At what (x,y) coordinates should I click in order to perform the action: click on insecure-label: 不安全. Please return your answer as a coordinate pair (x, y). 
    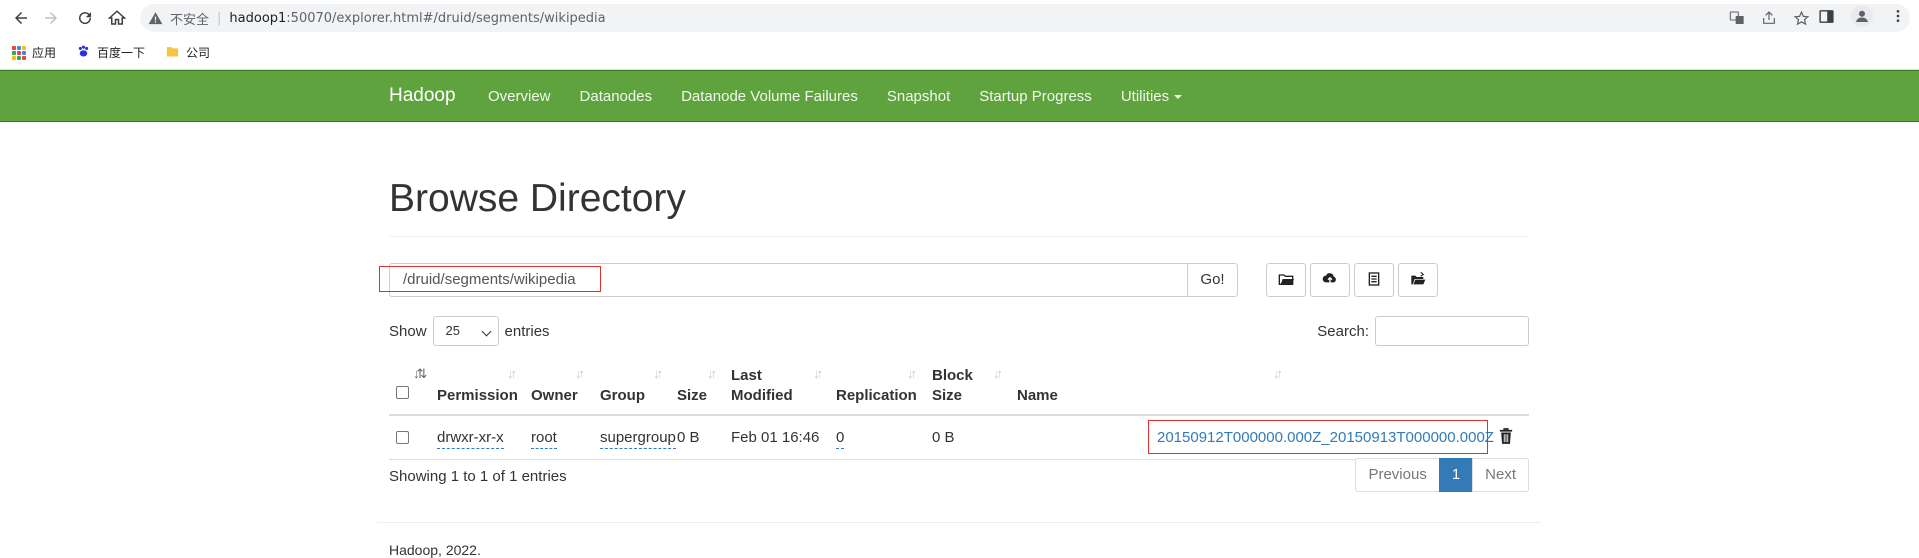
    Looking at the image, I should click on (189, 18).